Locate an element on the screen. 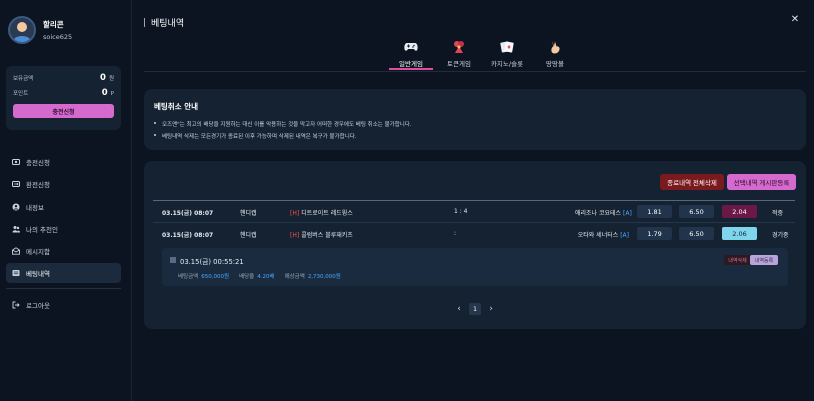  page-title: 베팅내역 is located at coordinates (164, 22).